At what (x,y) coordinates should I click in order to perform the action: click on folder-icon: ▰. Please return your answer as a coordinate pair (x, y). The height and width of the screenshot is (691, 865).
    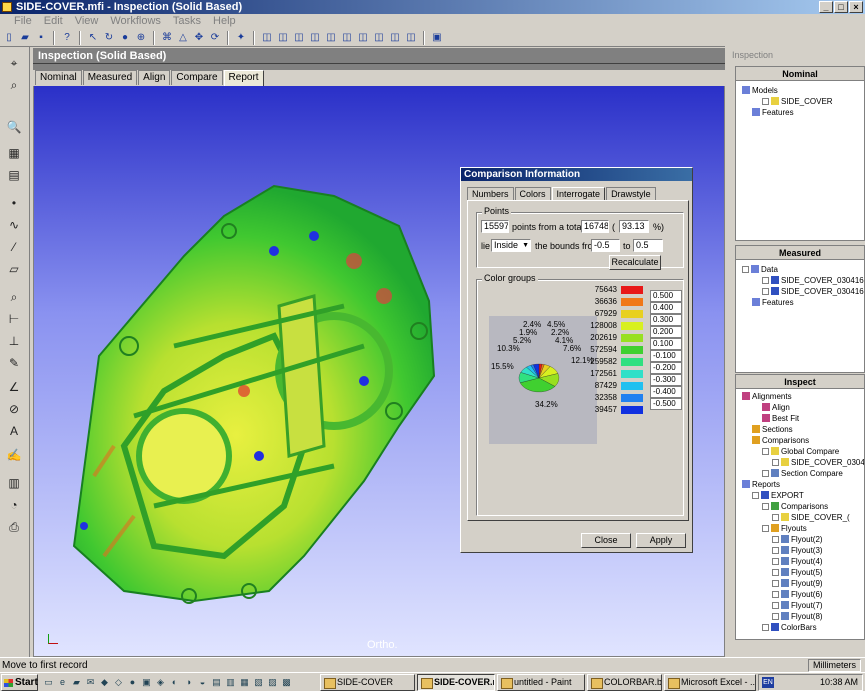
    Looking at the image, I should click on (76, 682).